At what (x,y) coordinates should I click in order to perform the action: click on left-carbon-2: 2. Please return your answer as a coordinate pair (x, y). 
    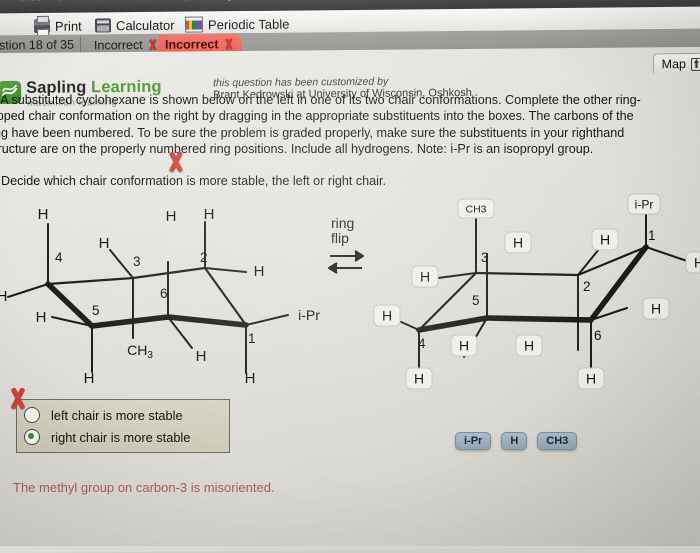
    Looking at the image, I should click on (204, 257).